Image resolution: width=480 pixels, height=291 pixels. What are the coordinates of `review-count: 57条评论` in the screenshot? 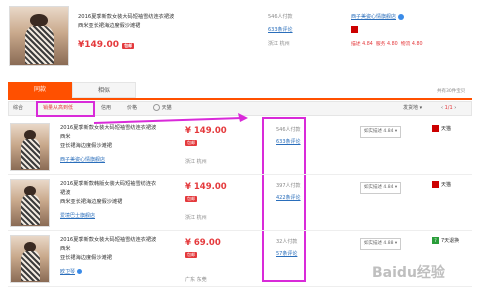 It's located at (286, 253).